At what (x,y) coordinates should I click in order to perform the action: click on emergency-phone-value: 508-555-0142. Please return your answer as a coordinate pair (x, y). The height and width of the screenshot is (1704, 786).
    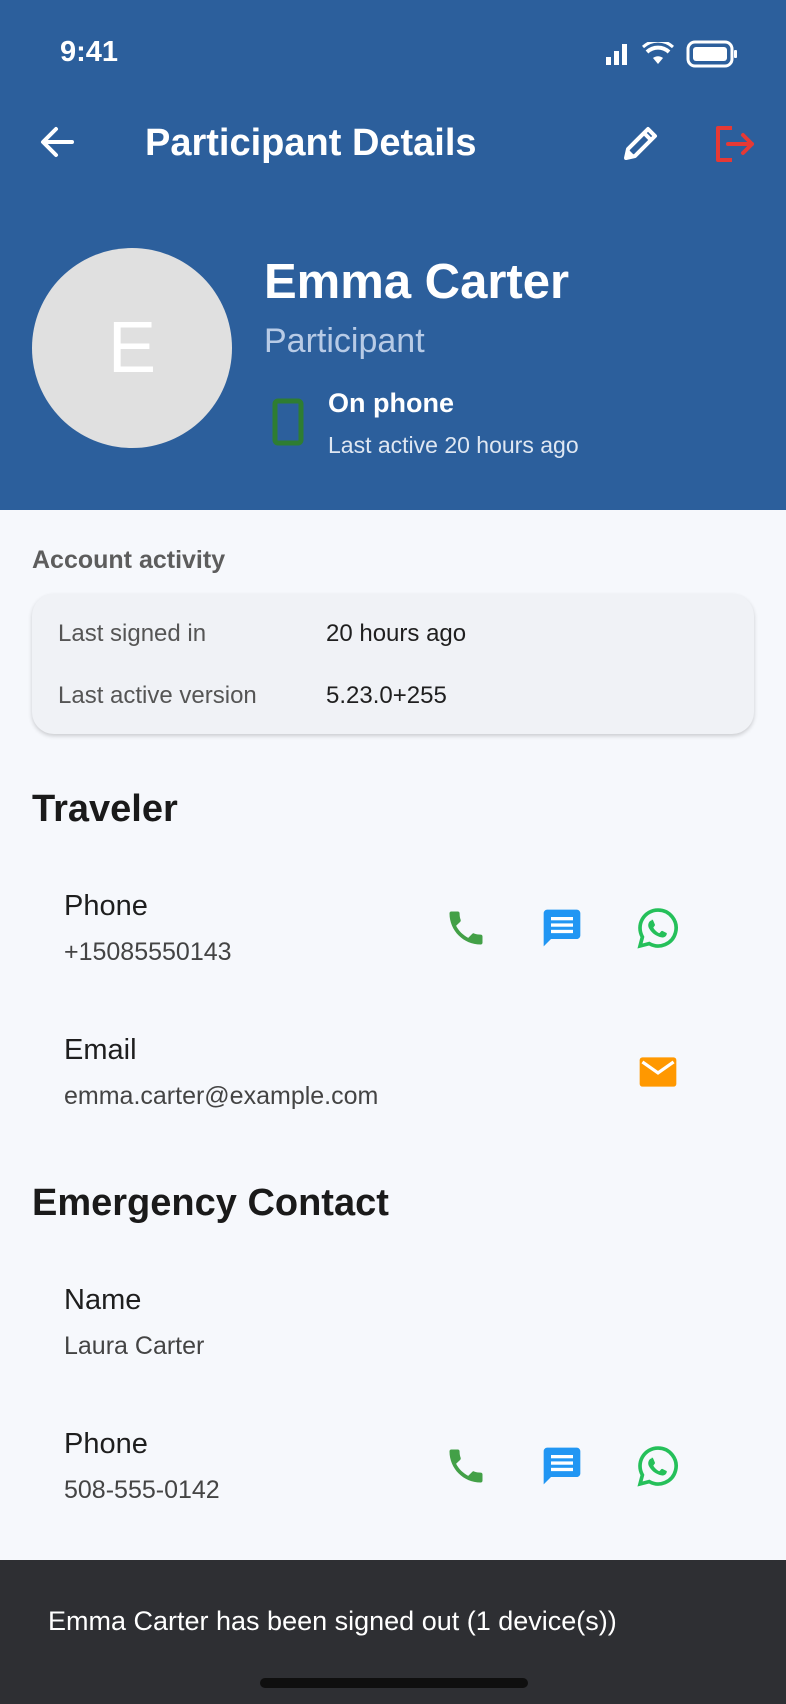
    Looking at the image, I should click on (142, 1490).